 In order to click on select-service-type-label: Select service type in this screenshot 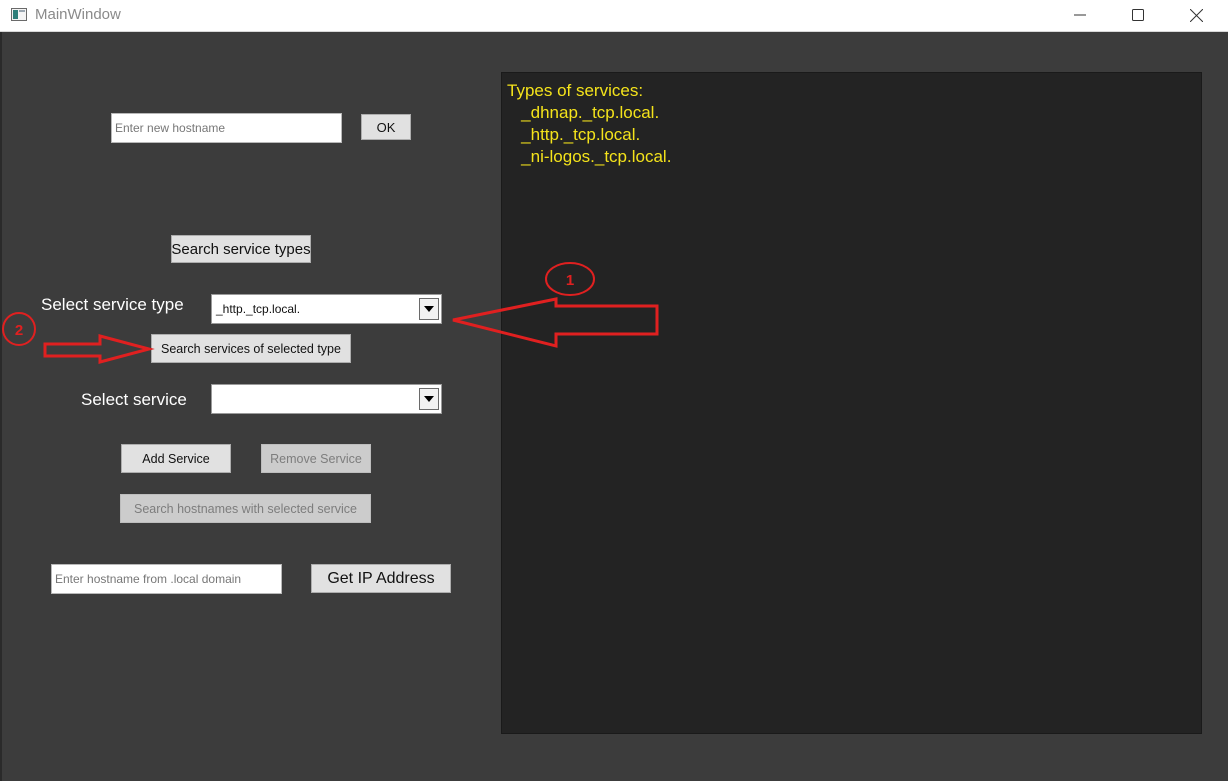, I will do `click(112, 304)`.